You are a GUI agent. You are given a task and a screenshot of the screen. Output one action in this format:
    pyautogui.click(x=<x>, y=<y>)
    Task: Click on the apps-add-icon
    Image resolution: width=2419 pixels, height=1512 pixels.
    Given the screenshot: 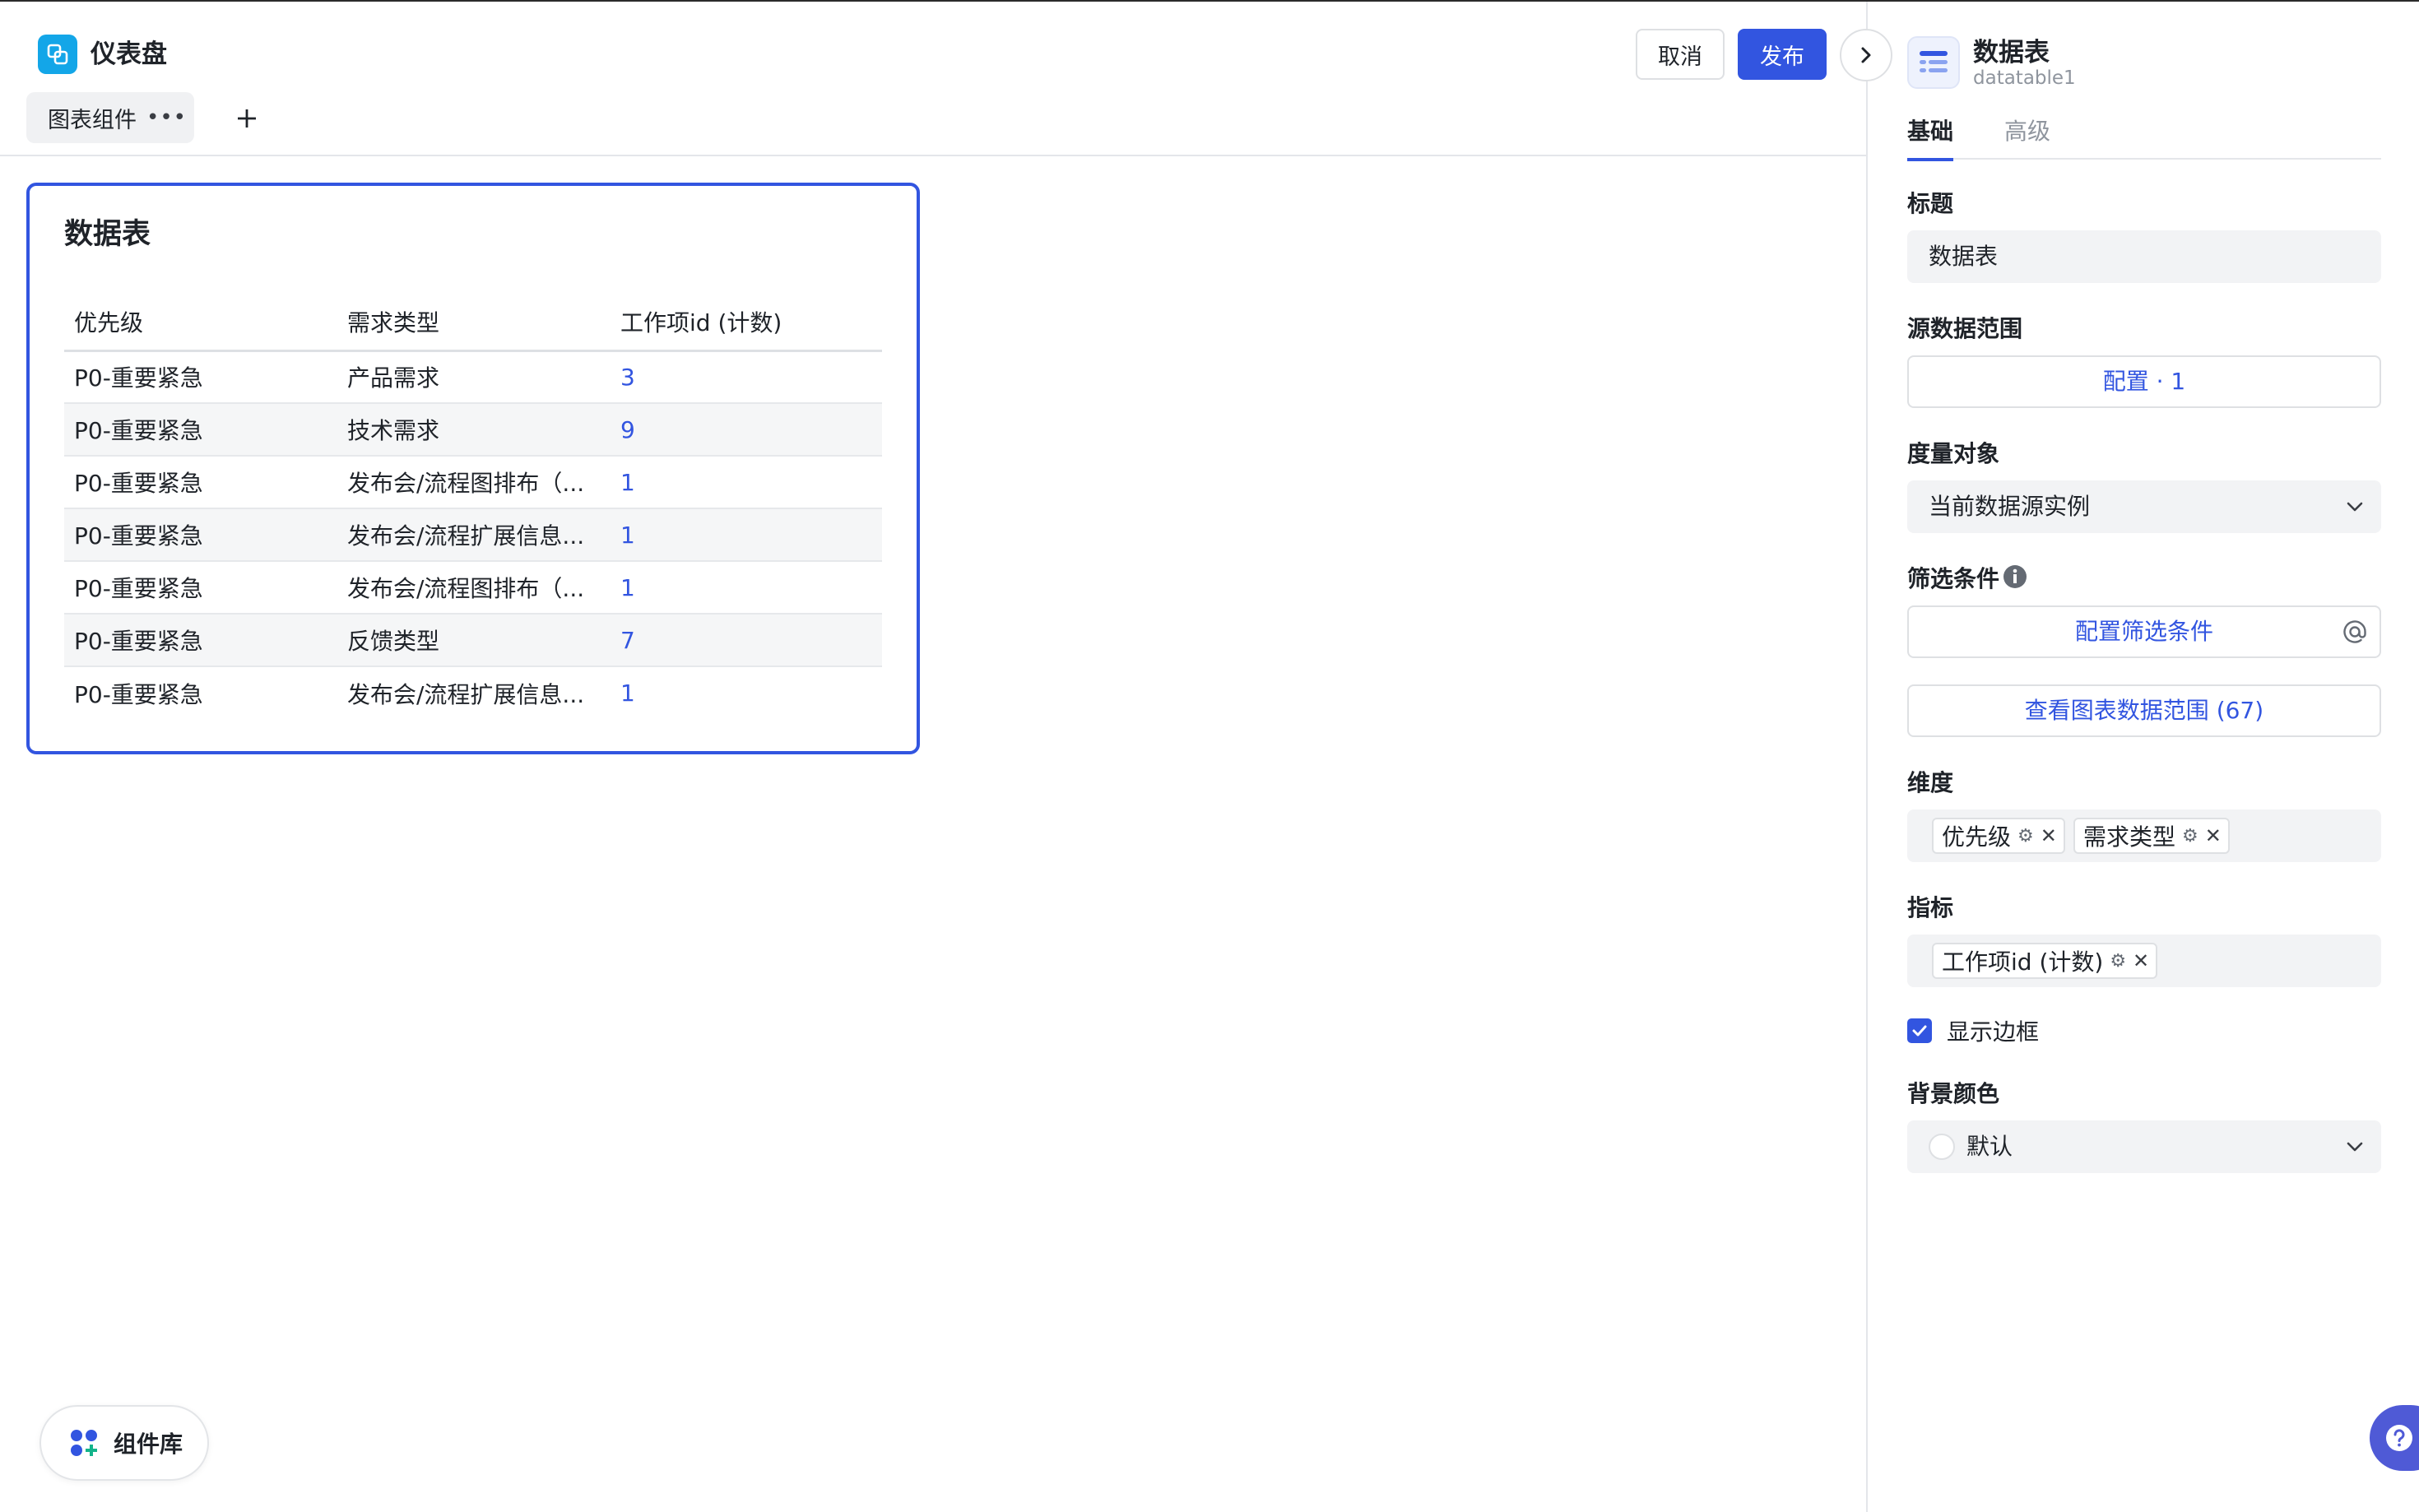 What is the action you would take?
    pyautogui.click(x=84, y=1443)
    